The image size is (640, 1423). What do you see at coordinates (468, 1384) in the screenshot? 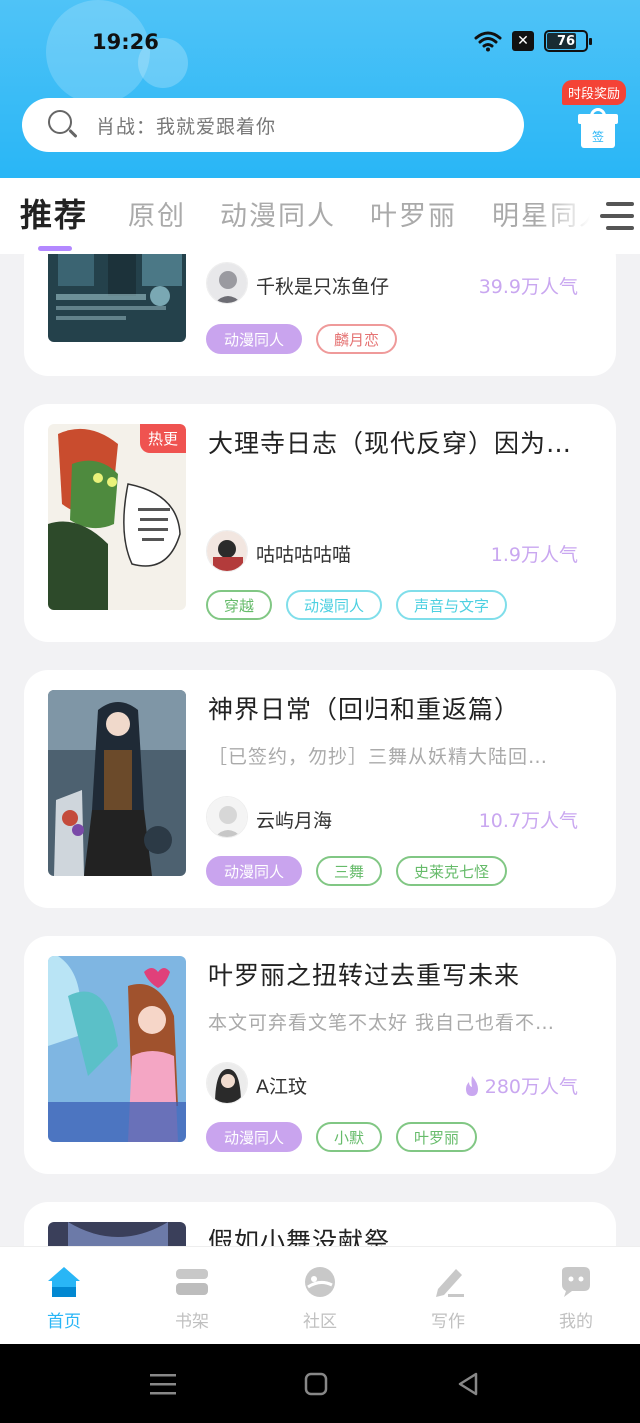
I see `back-icon` at bounding box center [468, 1384].